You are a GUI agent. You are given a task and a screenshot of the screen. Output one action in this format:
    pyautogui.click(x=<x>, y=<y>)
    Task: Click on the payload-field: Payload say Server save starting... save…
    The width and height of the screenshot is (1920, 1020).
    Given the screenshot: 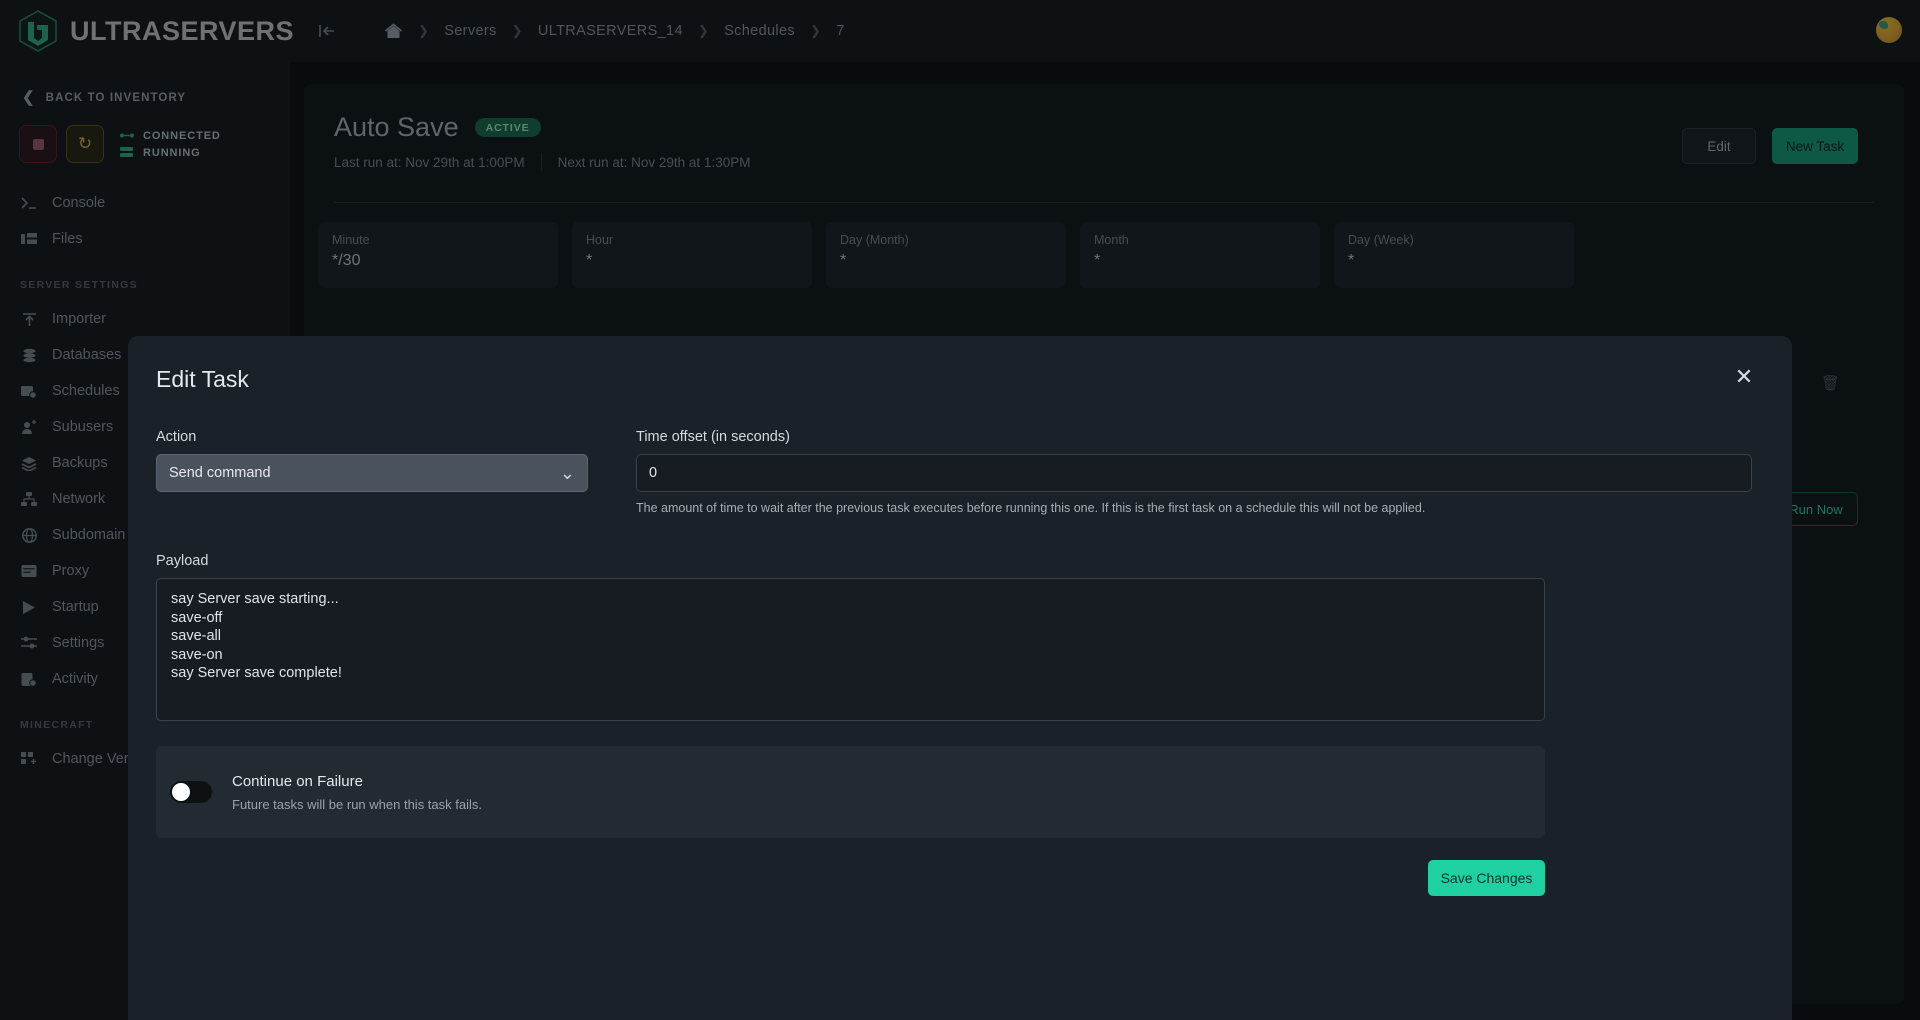 What is the action you would take?
    pyautogui.click(x=954, y=639)
    